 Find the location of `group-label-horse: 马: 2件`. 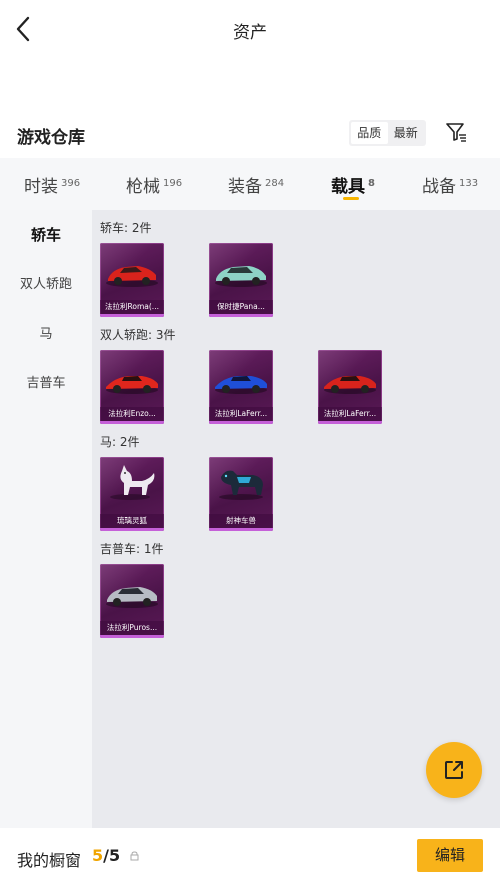

group-label-horse: 马: 2件 is located at coordinates (120, 442).